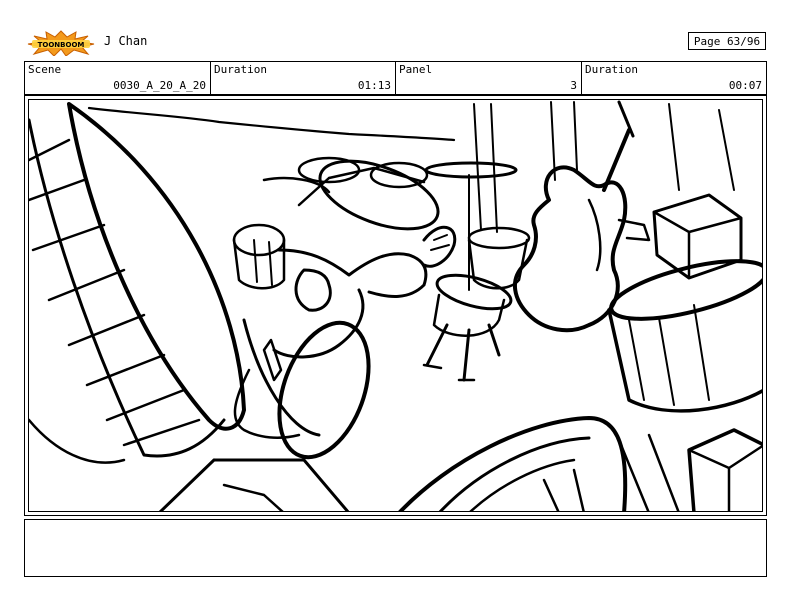  What do you see at coordinates (395, 548) in the screenshot?
I see `panel-notes-box` at bounding box center [395, 548].